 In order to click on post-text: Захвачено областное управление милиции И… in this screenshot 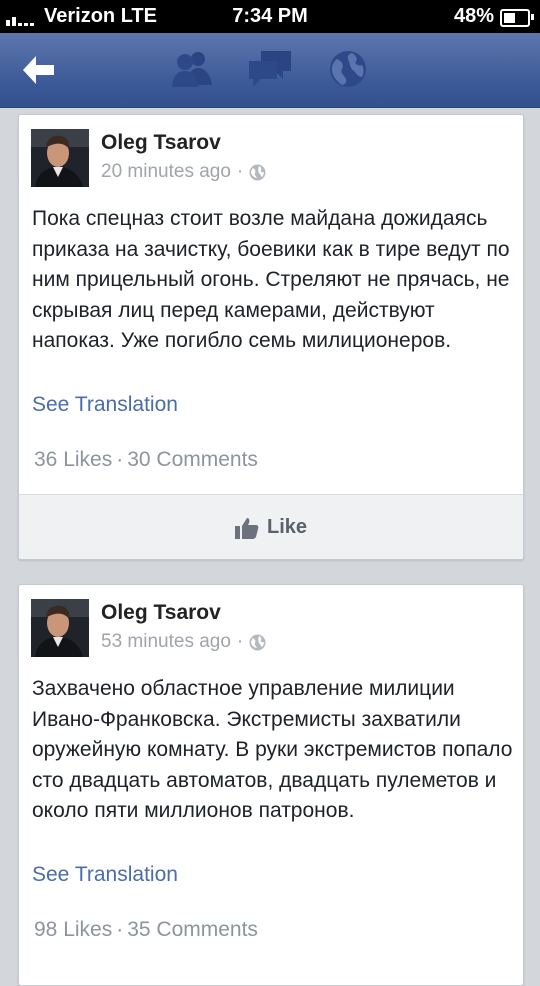, I will do `click(272, 749)`.